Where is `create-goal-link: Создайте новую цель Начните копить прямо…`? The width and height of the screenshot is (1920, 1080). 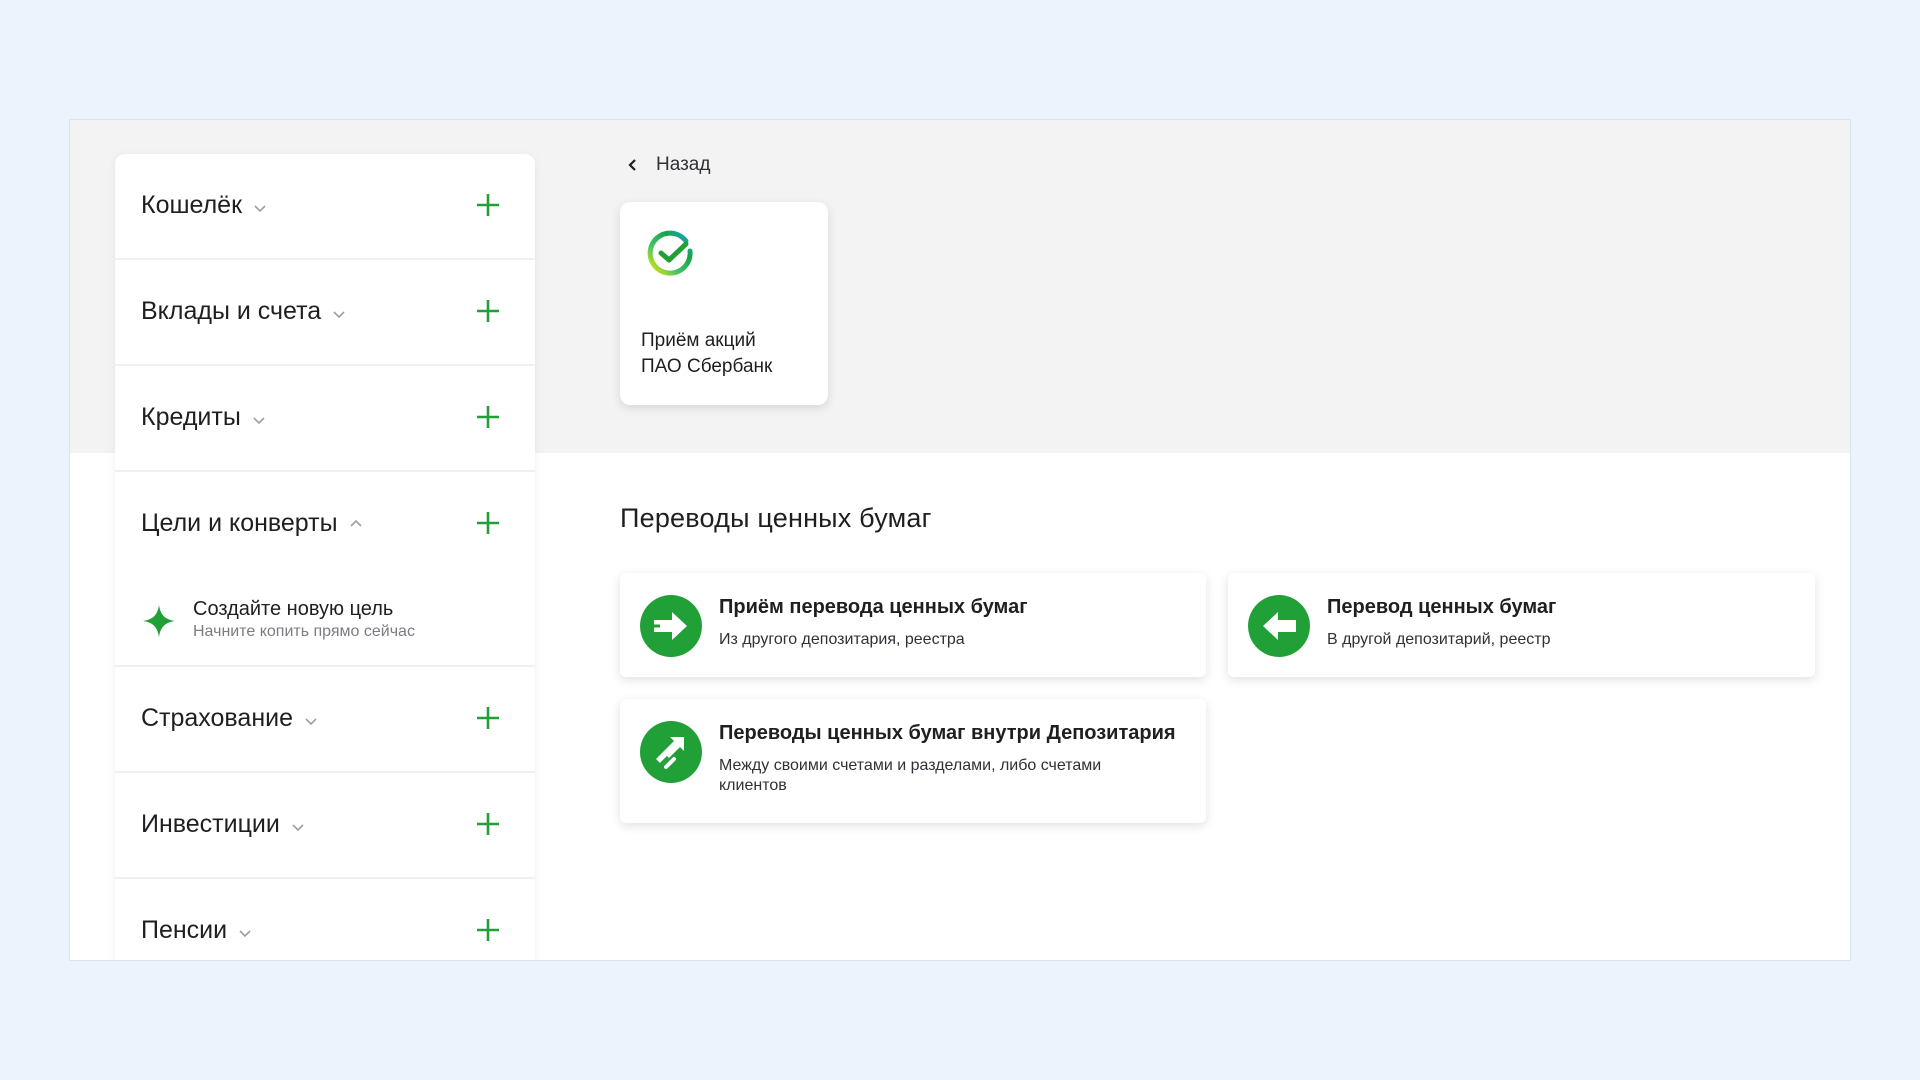 create-goal-link: Создайте новую цель Начните копить прямо… is located at coordinates (278, 620).